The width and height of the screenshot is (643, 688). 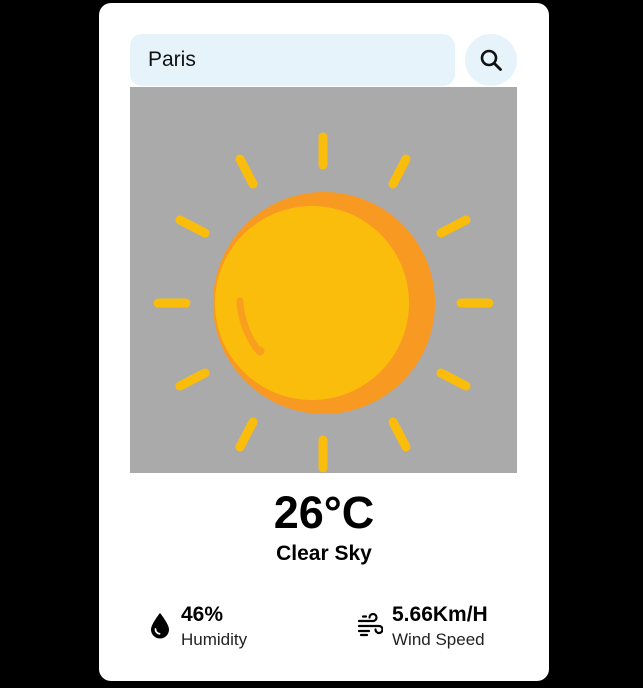 I want to click on city-search-input, so click(x=292, y=60).